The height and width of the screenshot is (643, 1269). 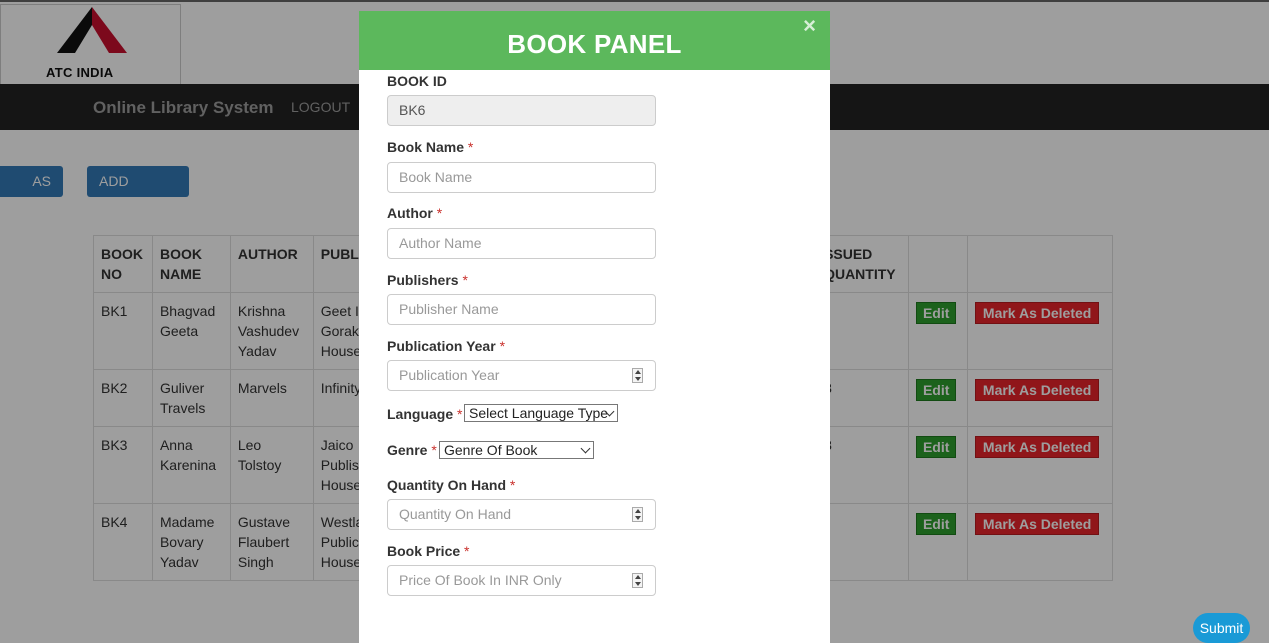 I want to click on publication-year-label: Publication Year *, so click(x=446, y=346).